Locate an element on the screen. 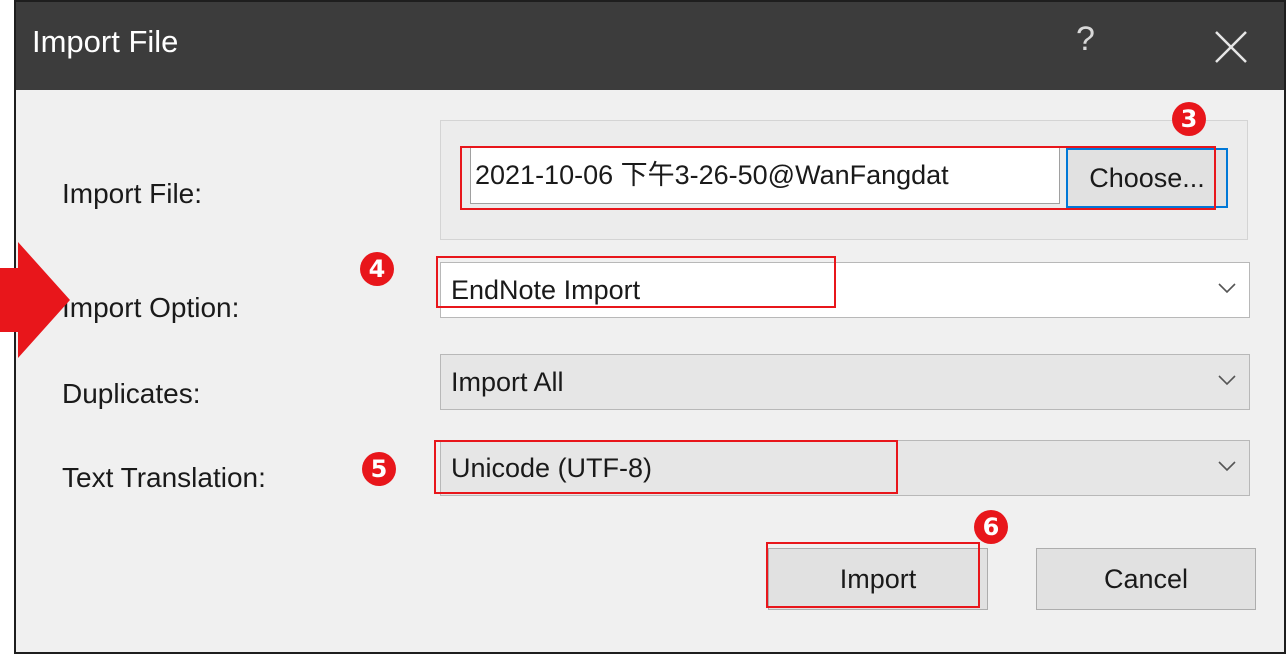 This screenshot has height=656, width=1288. duplicates-value: Import All is located at coordinates (507, 382).